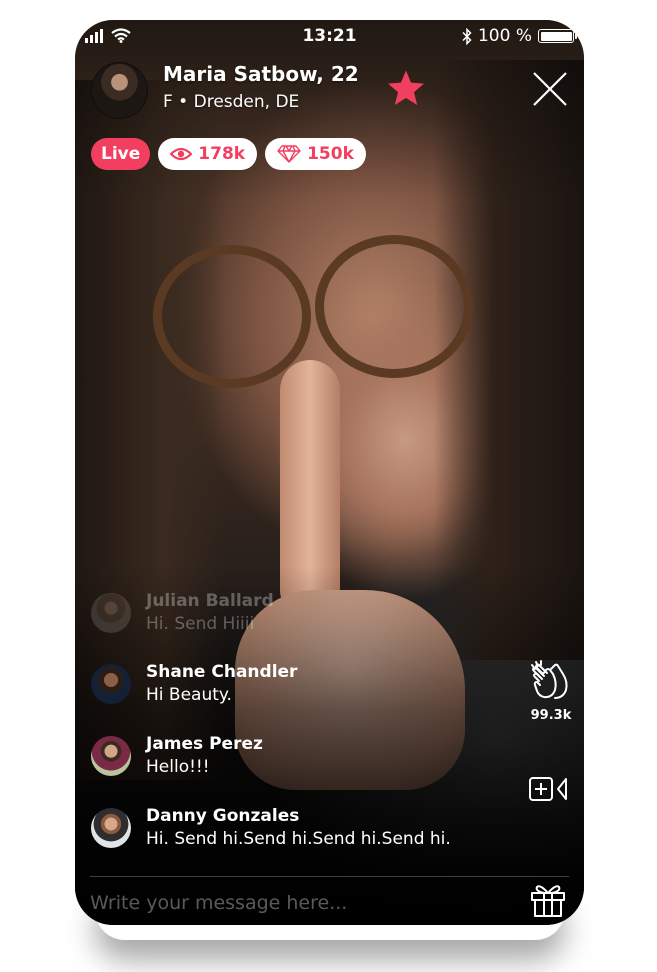 The width and height of the screenshot is (657, 972). Describe the element at coordinates (548, 900) in the screenshot. I see `gift-icon` at that location.